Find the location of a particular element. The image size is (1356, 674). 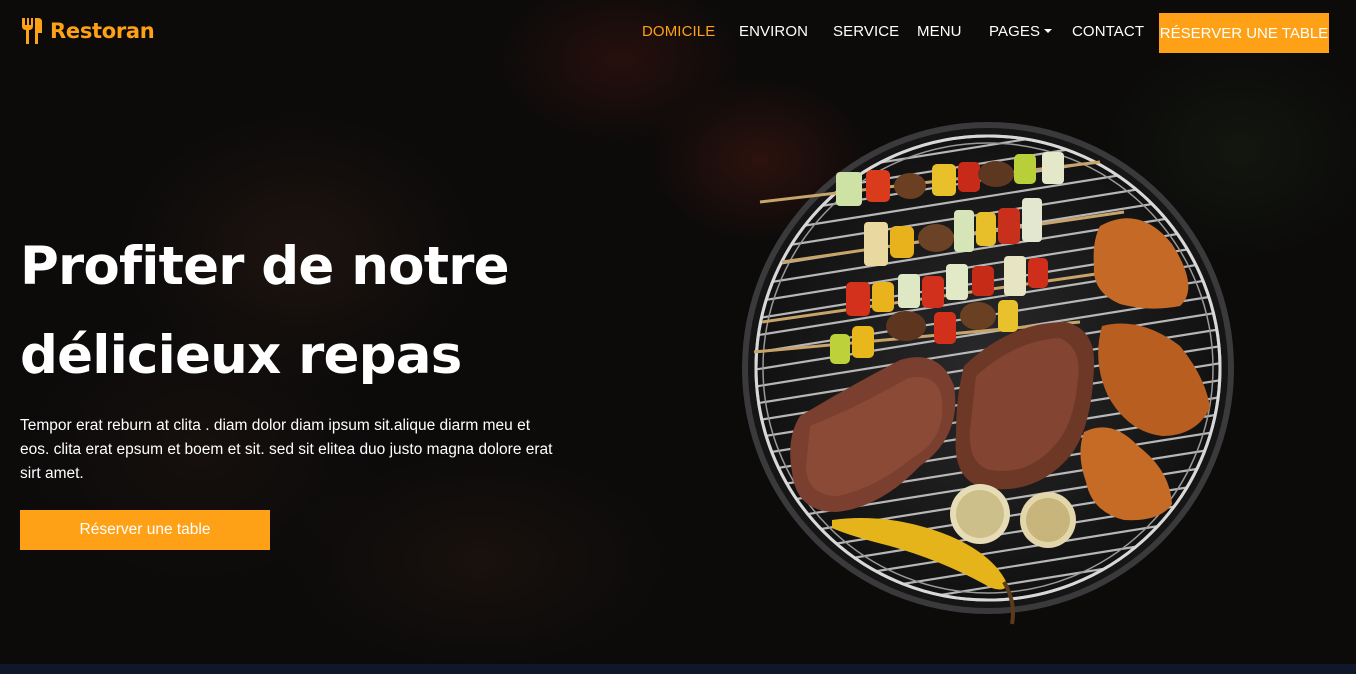

reserve-table-nav-button: RÉSERVER UNE TABLE is located at coordinates (1244, 33).